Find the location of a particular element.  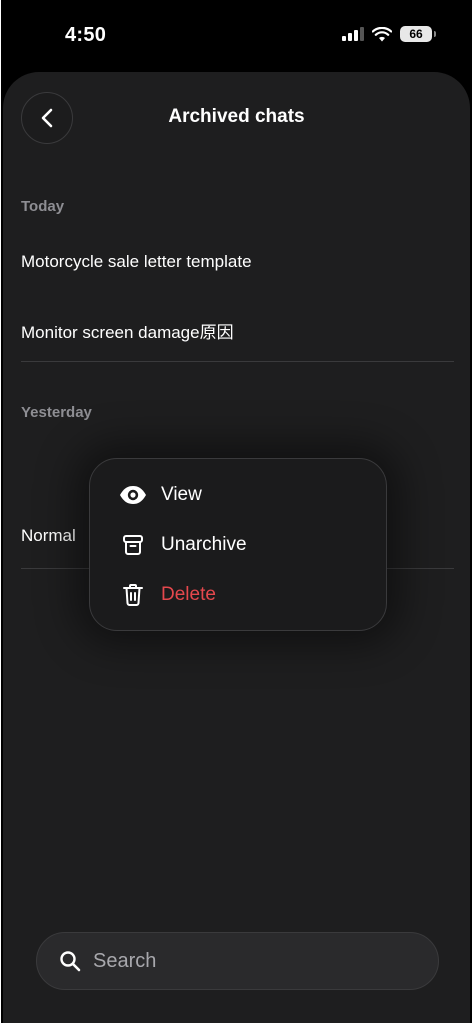

section-label-today: Today is located at coordinates (43, 206).